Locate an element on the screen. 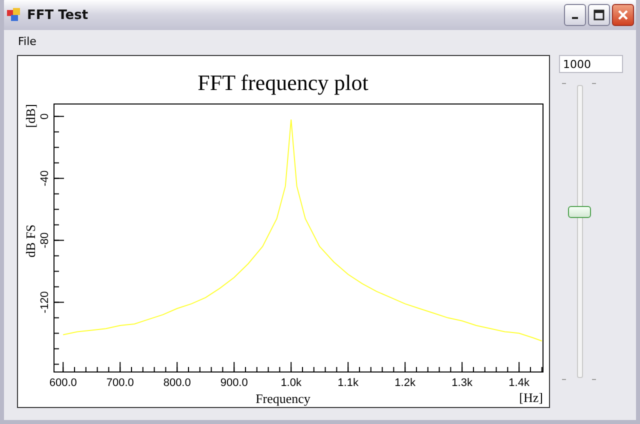 The height and width of the screenshot is (424, 640). close-button is located at coordinates (623, 15).